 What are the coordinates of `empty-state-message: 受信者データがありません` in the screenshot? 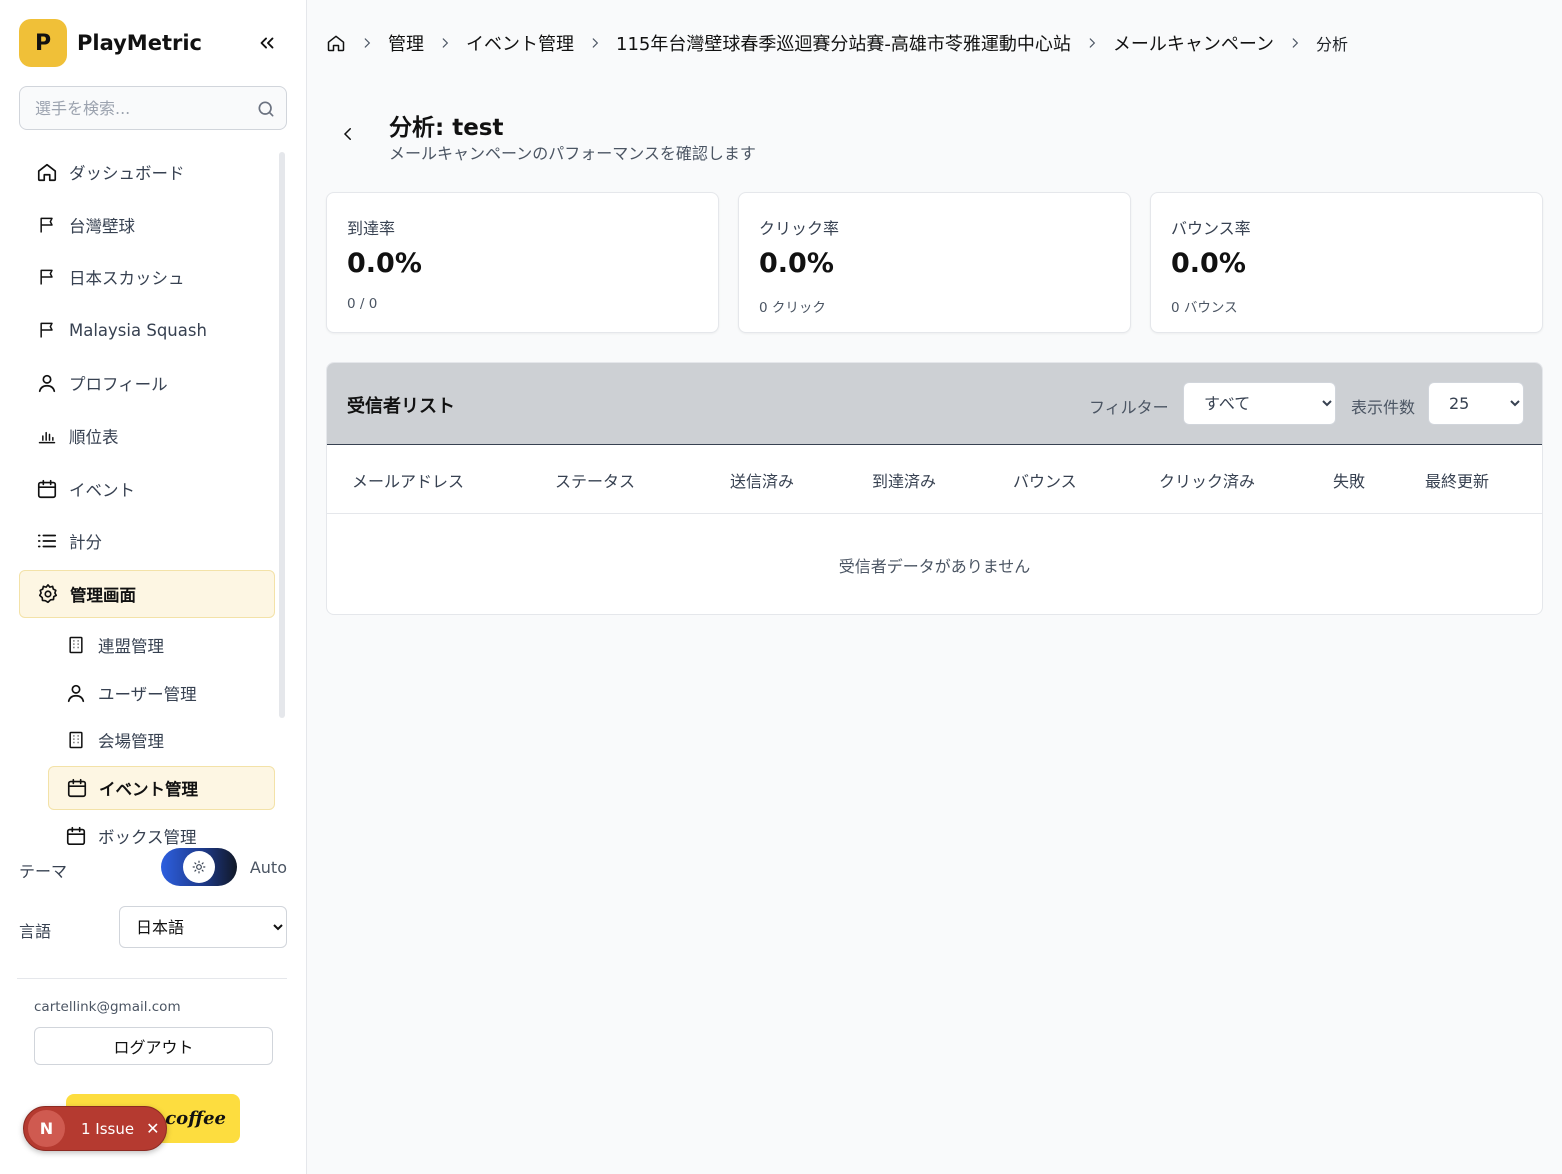 It's located at (934, 566).